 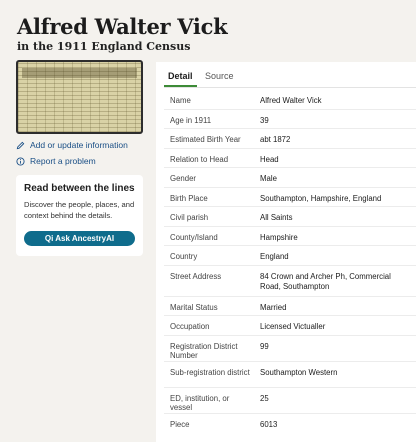 What do you see at coordinates (219, 76) in the screenshot?
I see `tab-source: Source` at bounding box center [219, 76].